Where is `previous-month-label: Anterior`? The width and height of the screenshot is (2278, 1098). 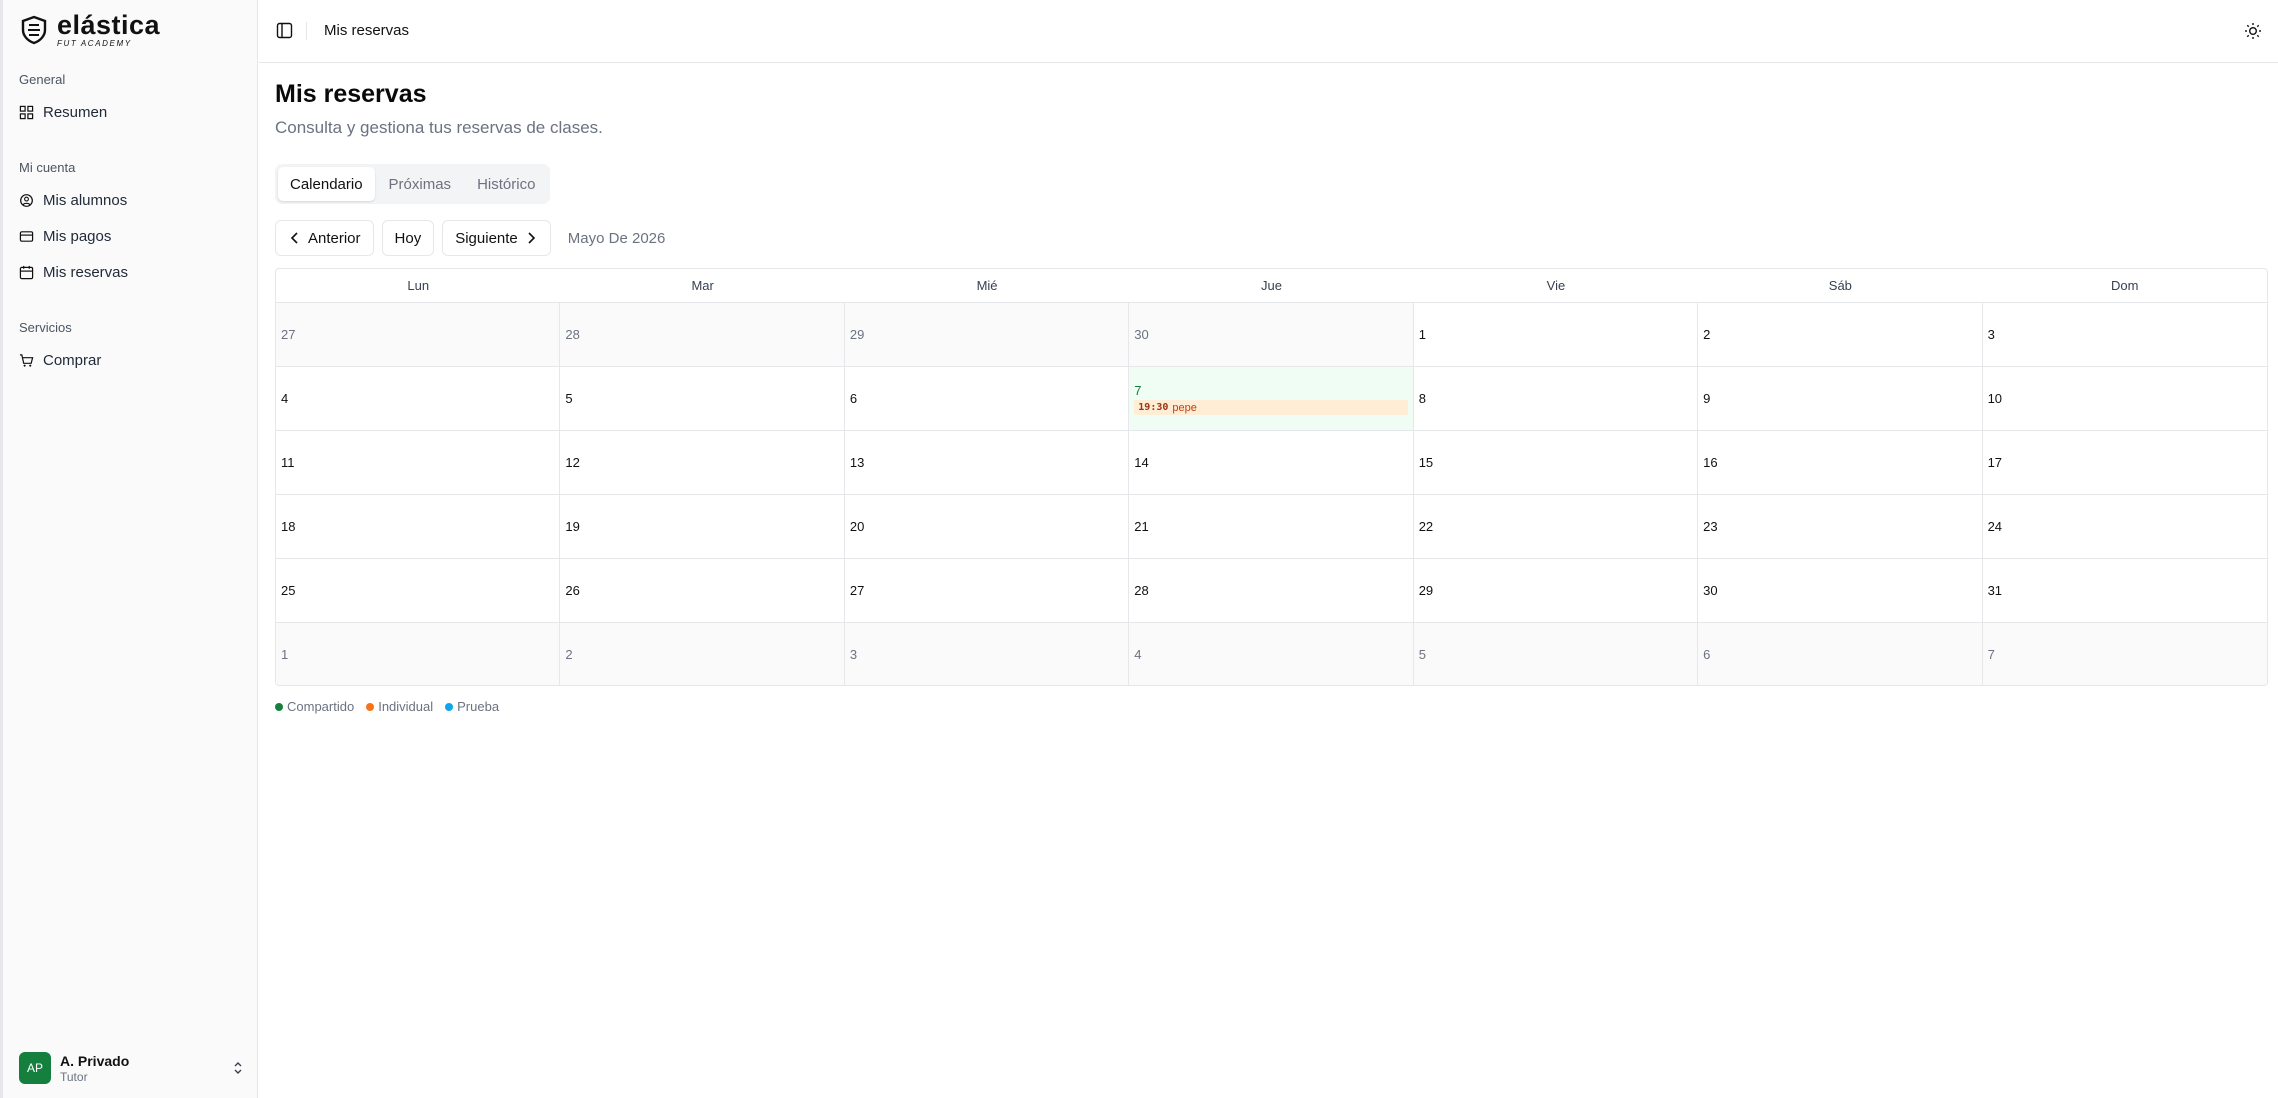
previous-month-label: Anterior is located at coordinates (334, 238).